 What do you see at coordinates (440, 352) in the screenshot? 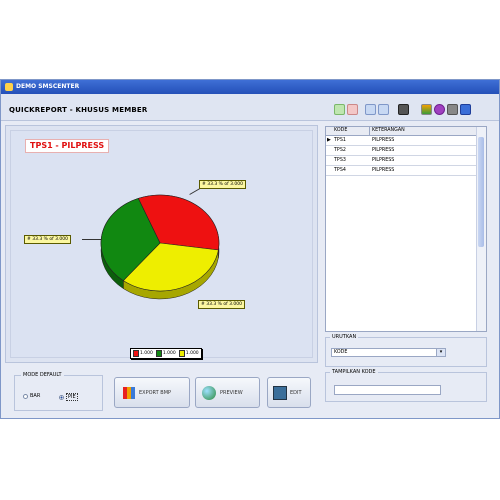
I see `chevron-down-icon: ▾` at bounding box center [440, 352].